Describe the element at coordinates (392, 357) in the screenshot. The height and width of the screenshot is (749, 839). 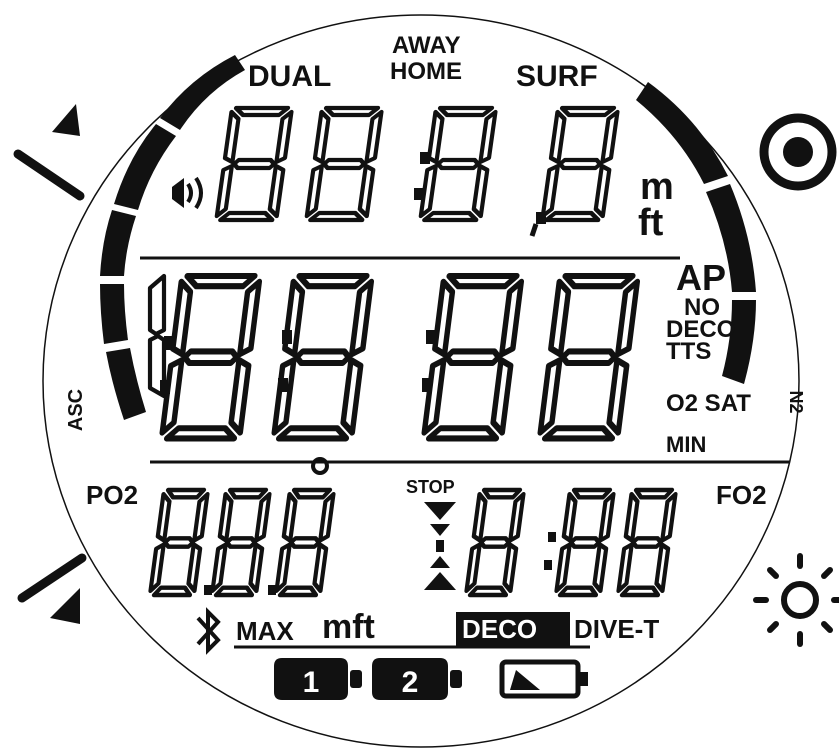
I see `time-digits` at that location.